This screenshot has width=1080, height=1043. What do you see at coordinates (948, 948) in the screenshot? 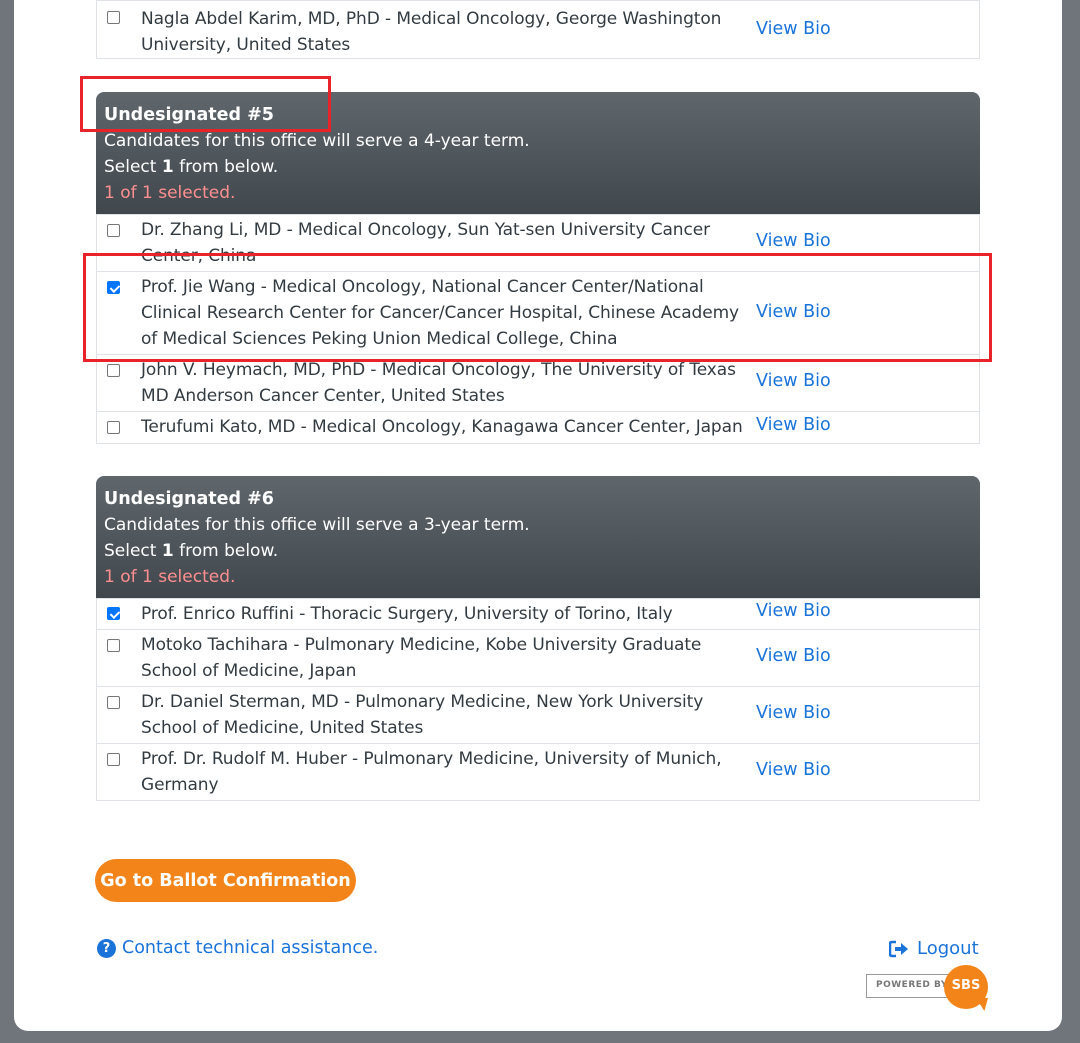
I see `logout-label: Logout` at bounding box center [948, 948].